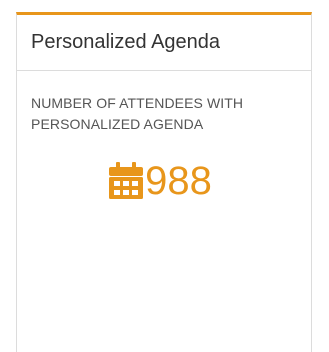  Describe the element at coordinates (178, 181) in the screenshot. I see `metric-value: 988` at that location.